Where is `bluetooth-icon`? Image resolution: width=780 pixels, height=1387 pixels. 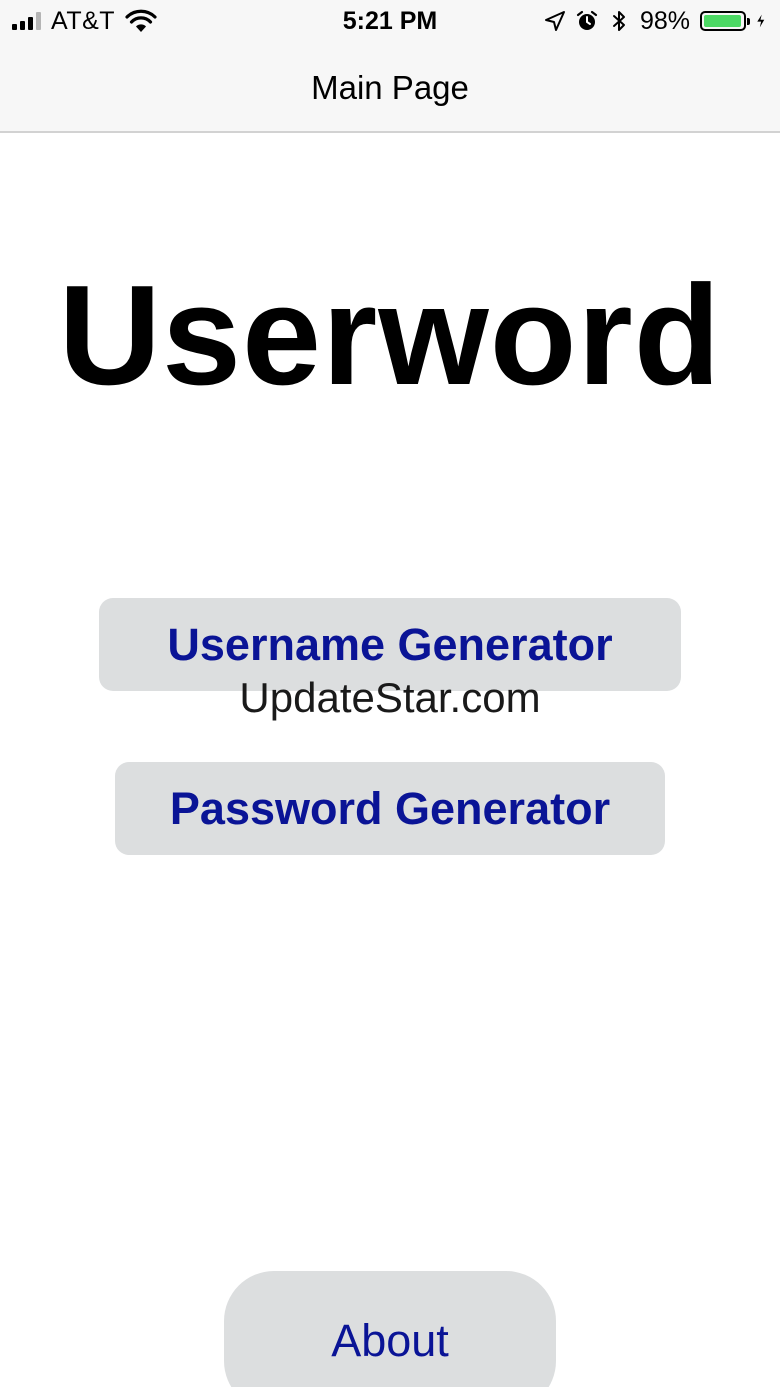
bluetooth-icon is located at coordinates (618, 21).